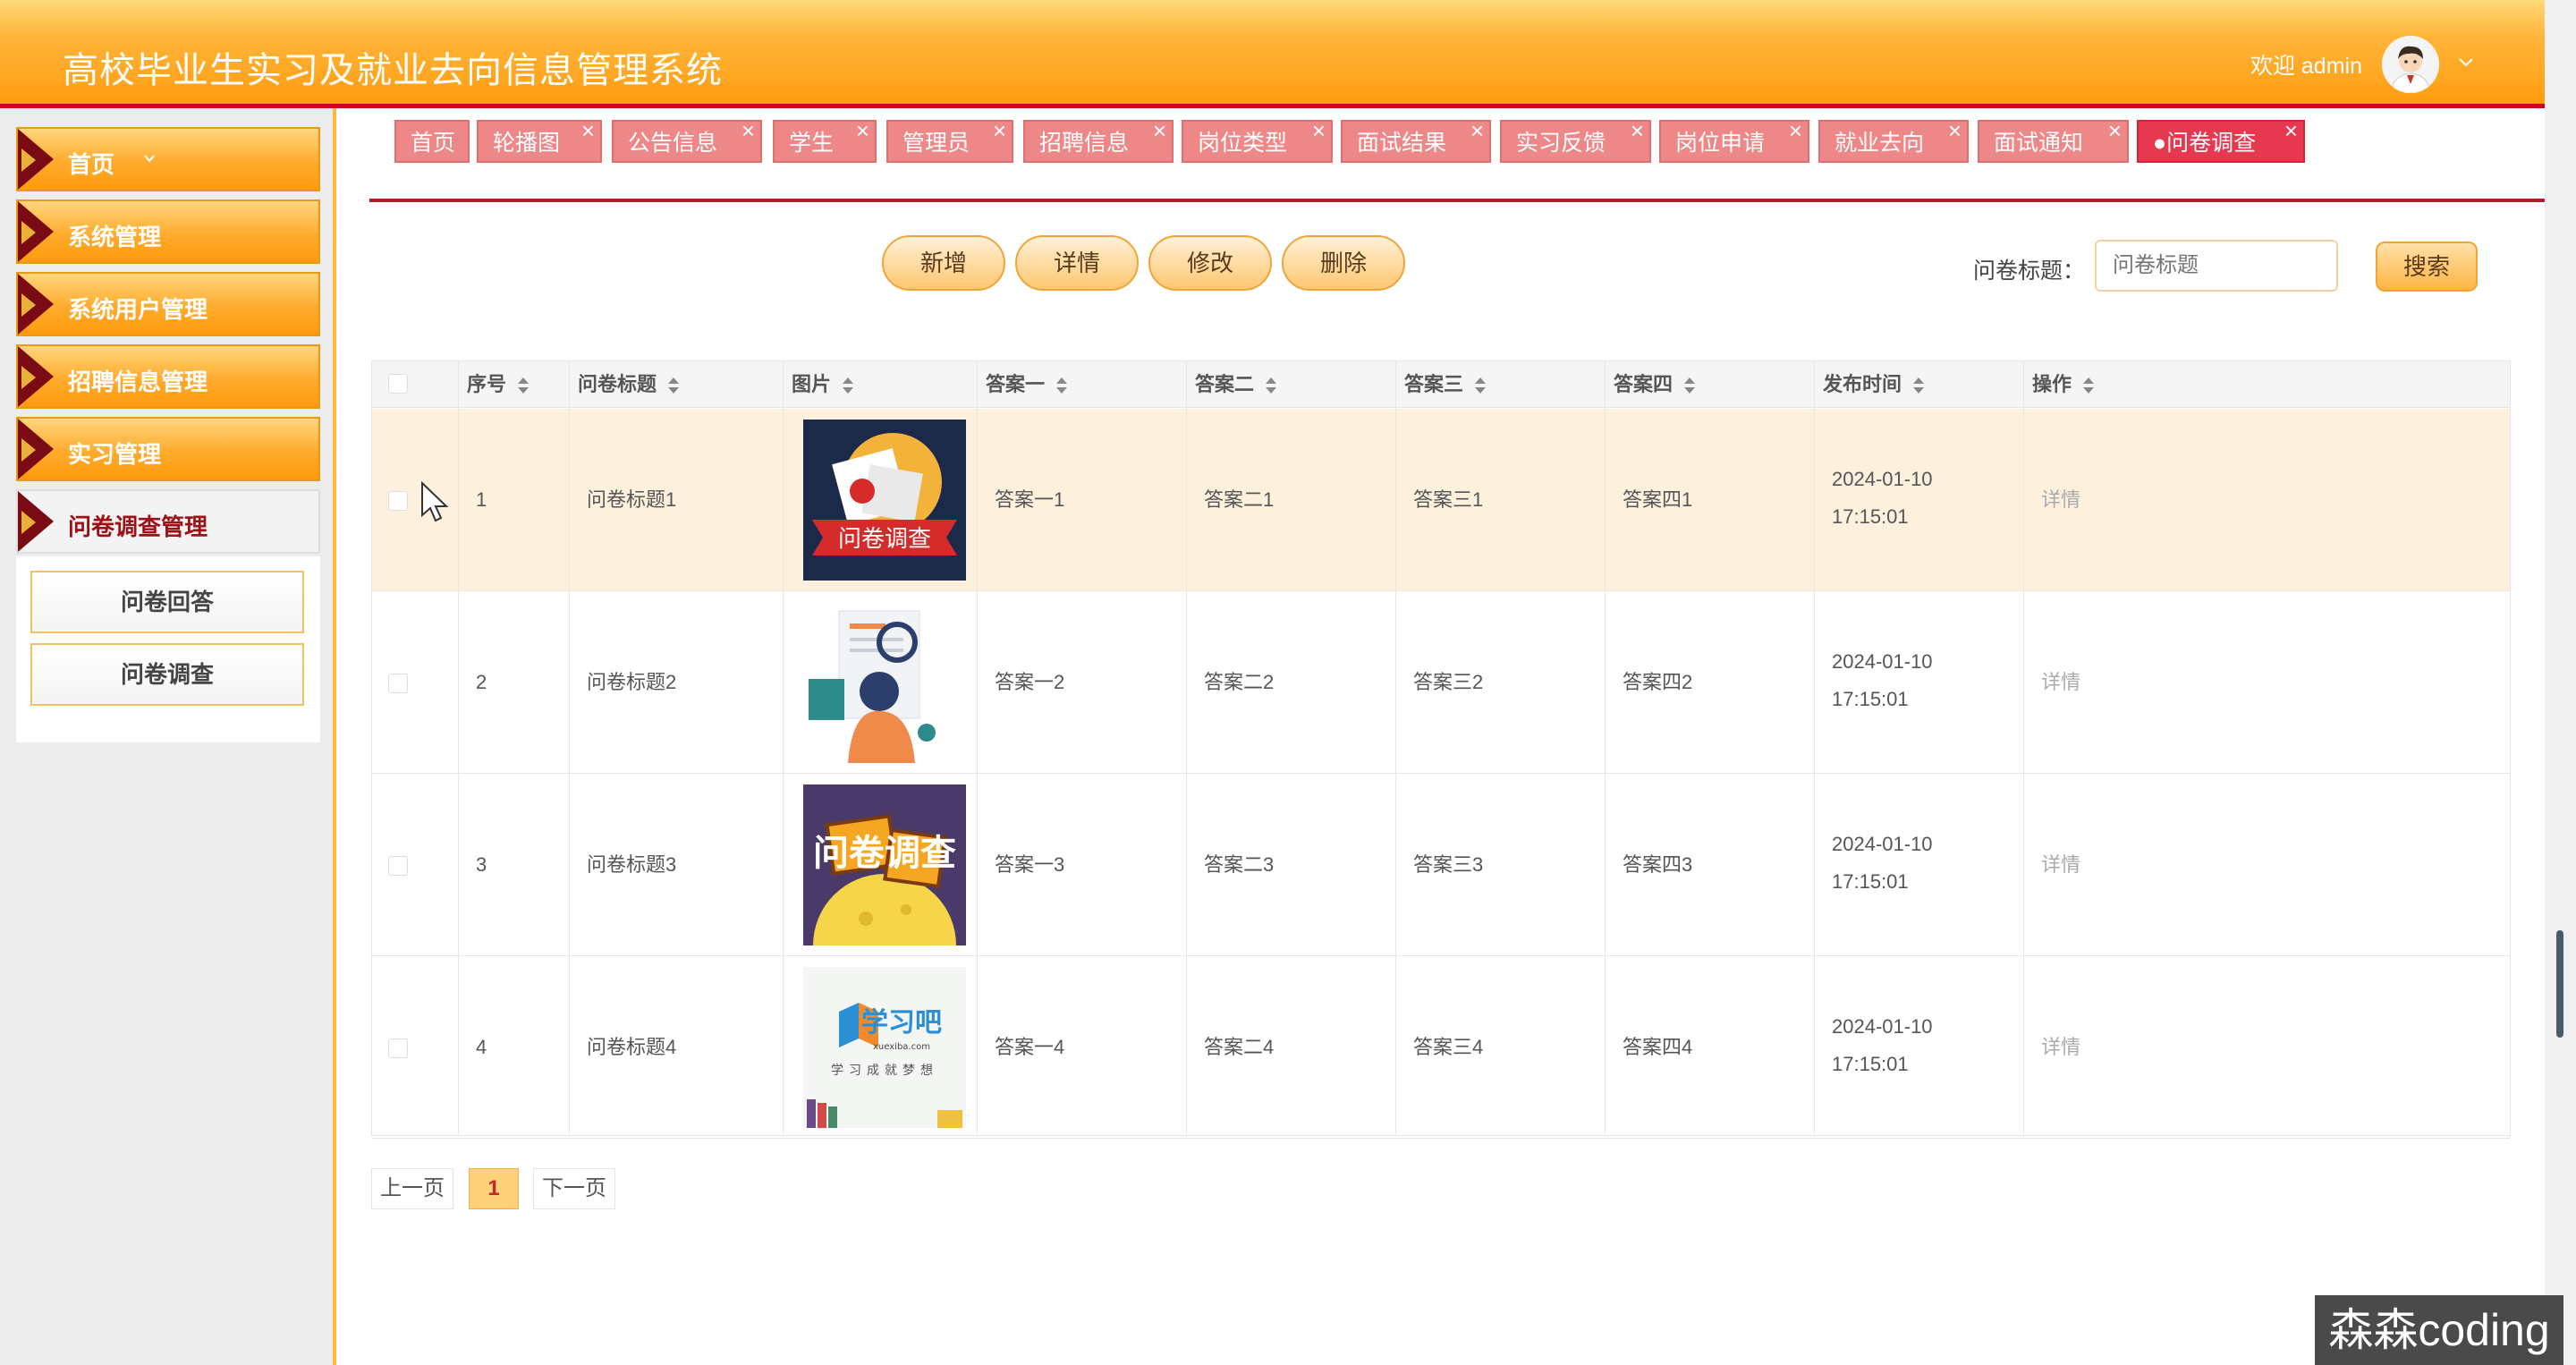 The image size is (2576, 1365). What do you see at coordinates (949, 140) in the screenshot?
I see `tab-admins: 管理员 ×` at bounding box center [949, 140].